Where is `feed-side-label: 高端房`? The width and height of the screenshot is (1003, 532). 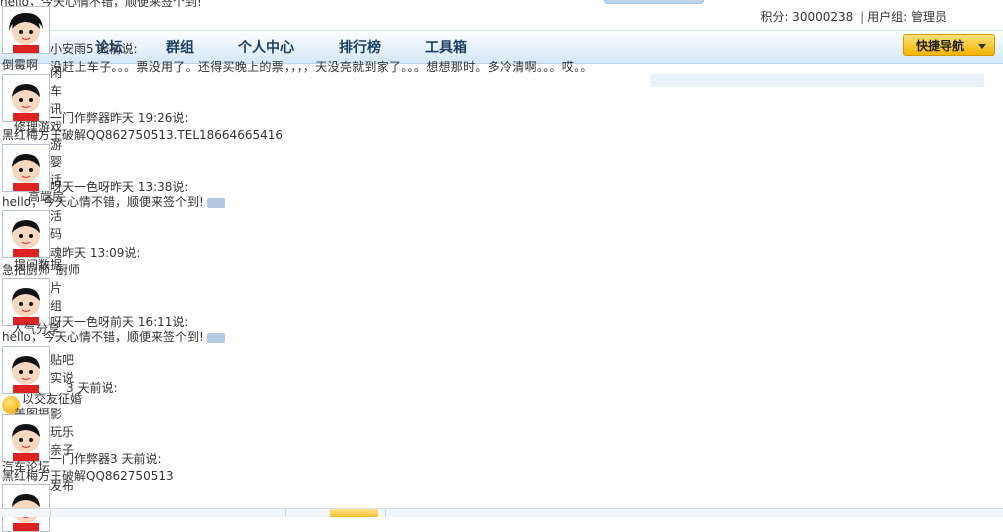 feed-side-label: 高端房 is located at coordinates (46, 197).